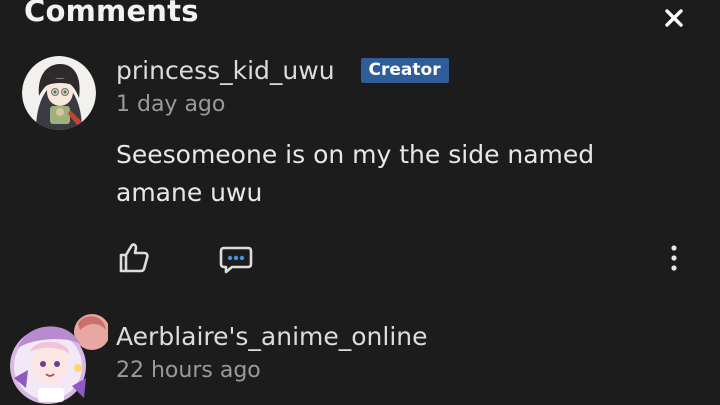 The width and height of the screenshot is (720, 405). What do you see at coordinates (404, 70) in the screenshot?
I see `creator-badge: Creator` at bounding box center [404, 70].